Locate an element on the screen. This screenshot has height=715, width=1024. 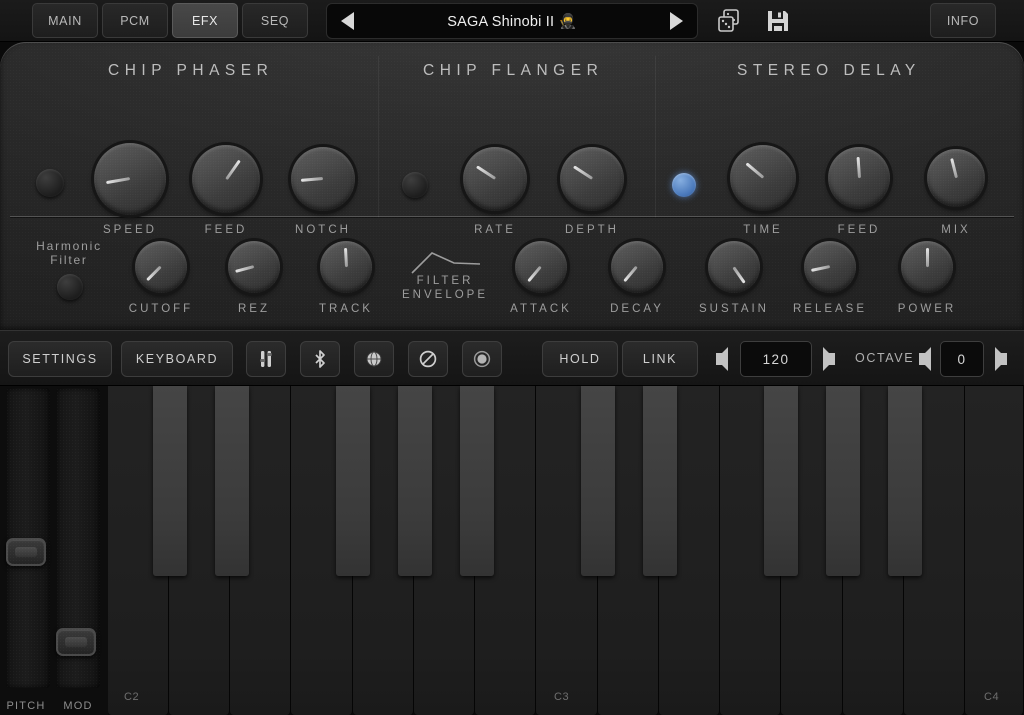
preset-name: SAGA Shinobi II 🥷 is located at coordinates (512, 21).